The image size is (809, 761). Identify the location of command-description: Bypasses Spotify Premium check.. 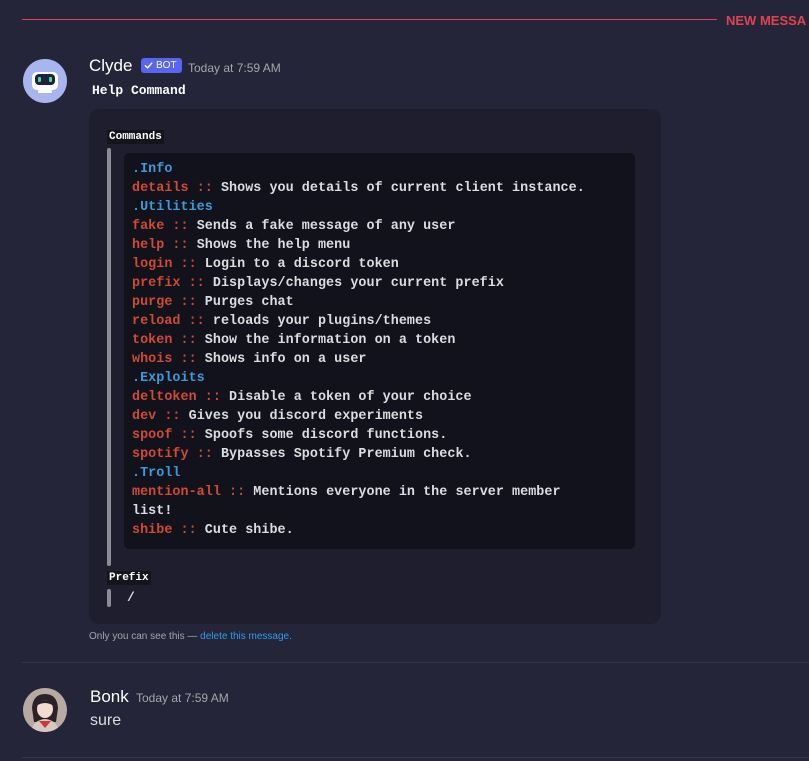
(346, 454).